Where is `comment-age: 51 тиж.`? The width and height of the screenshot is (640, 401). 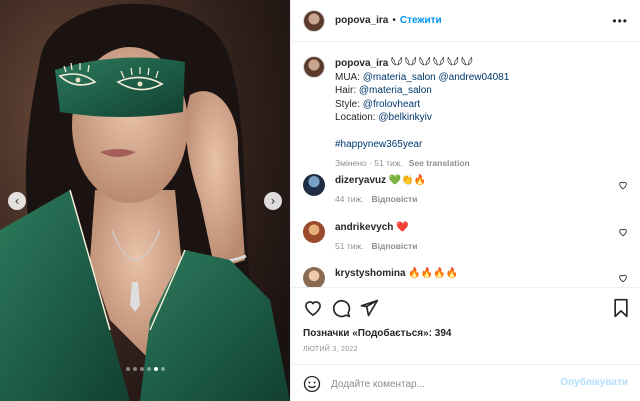
comment-age: 51 тиж. is located at coordinates (349, 246).